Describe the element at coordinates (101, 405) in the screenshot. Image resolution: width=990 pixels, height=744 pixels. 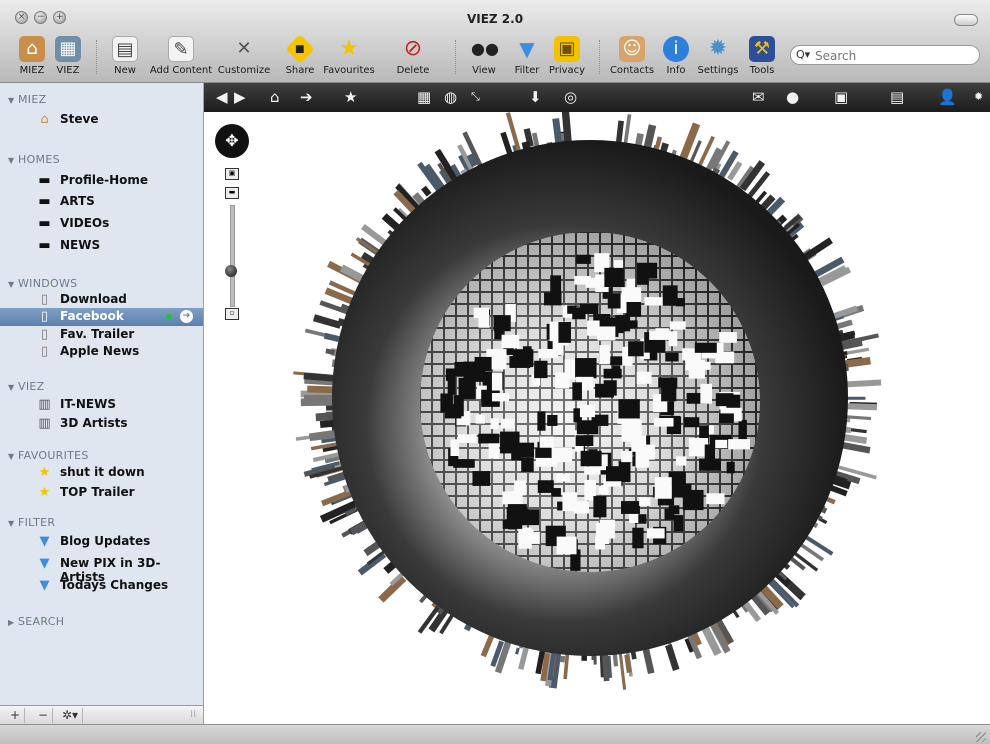
I see `sidebar-item-it-news: ▥ IT-NEWS` at that location.